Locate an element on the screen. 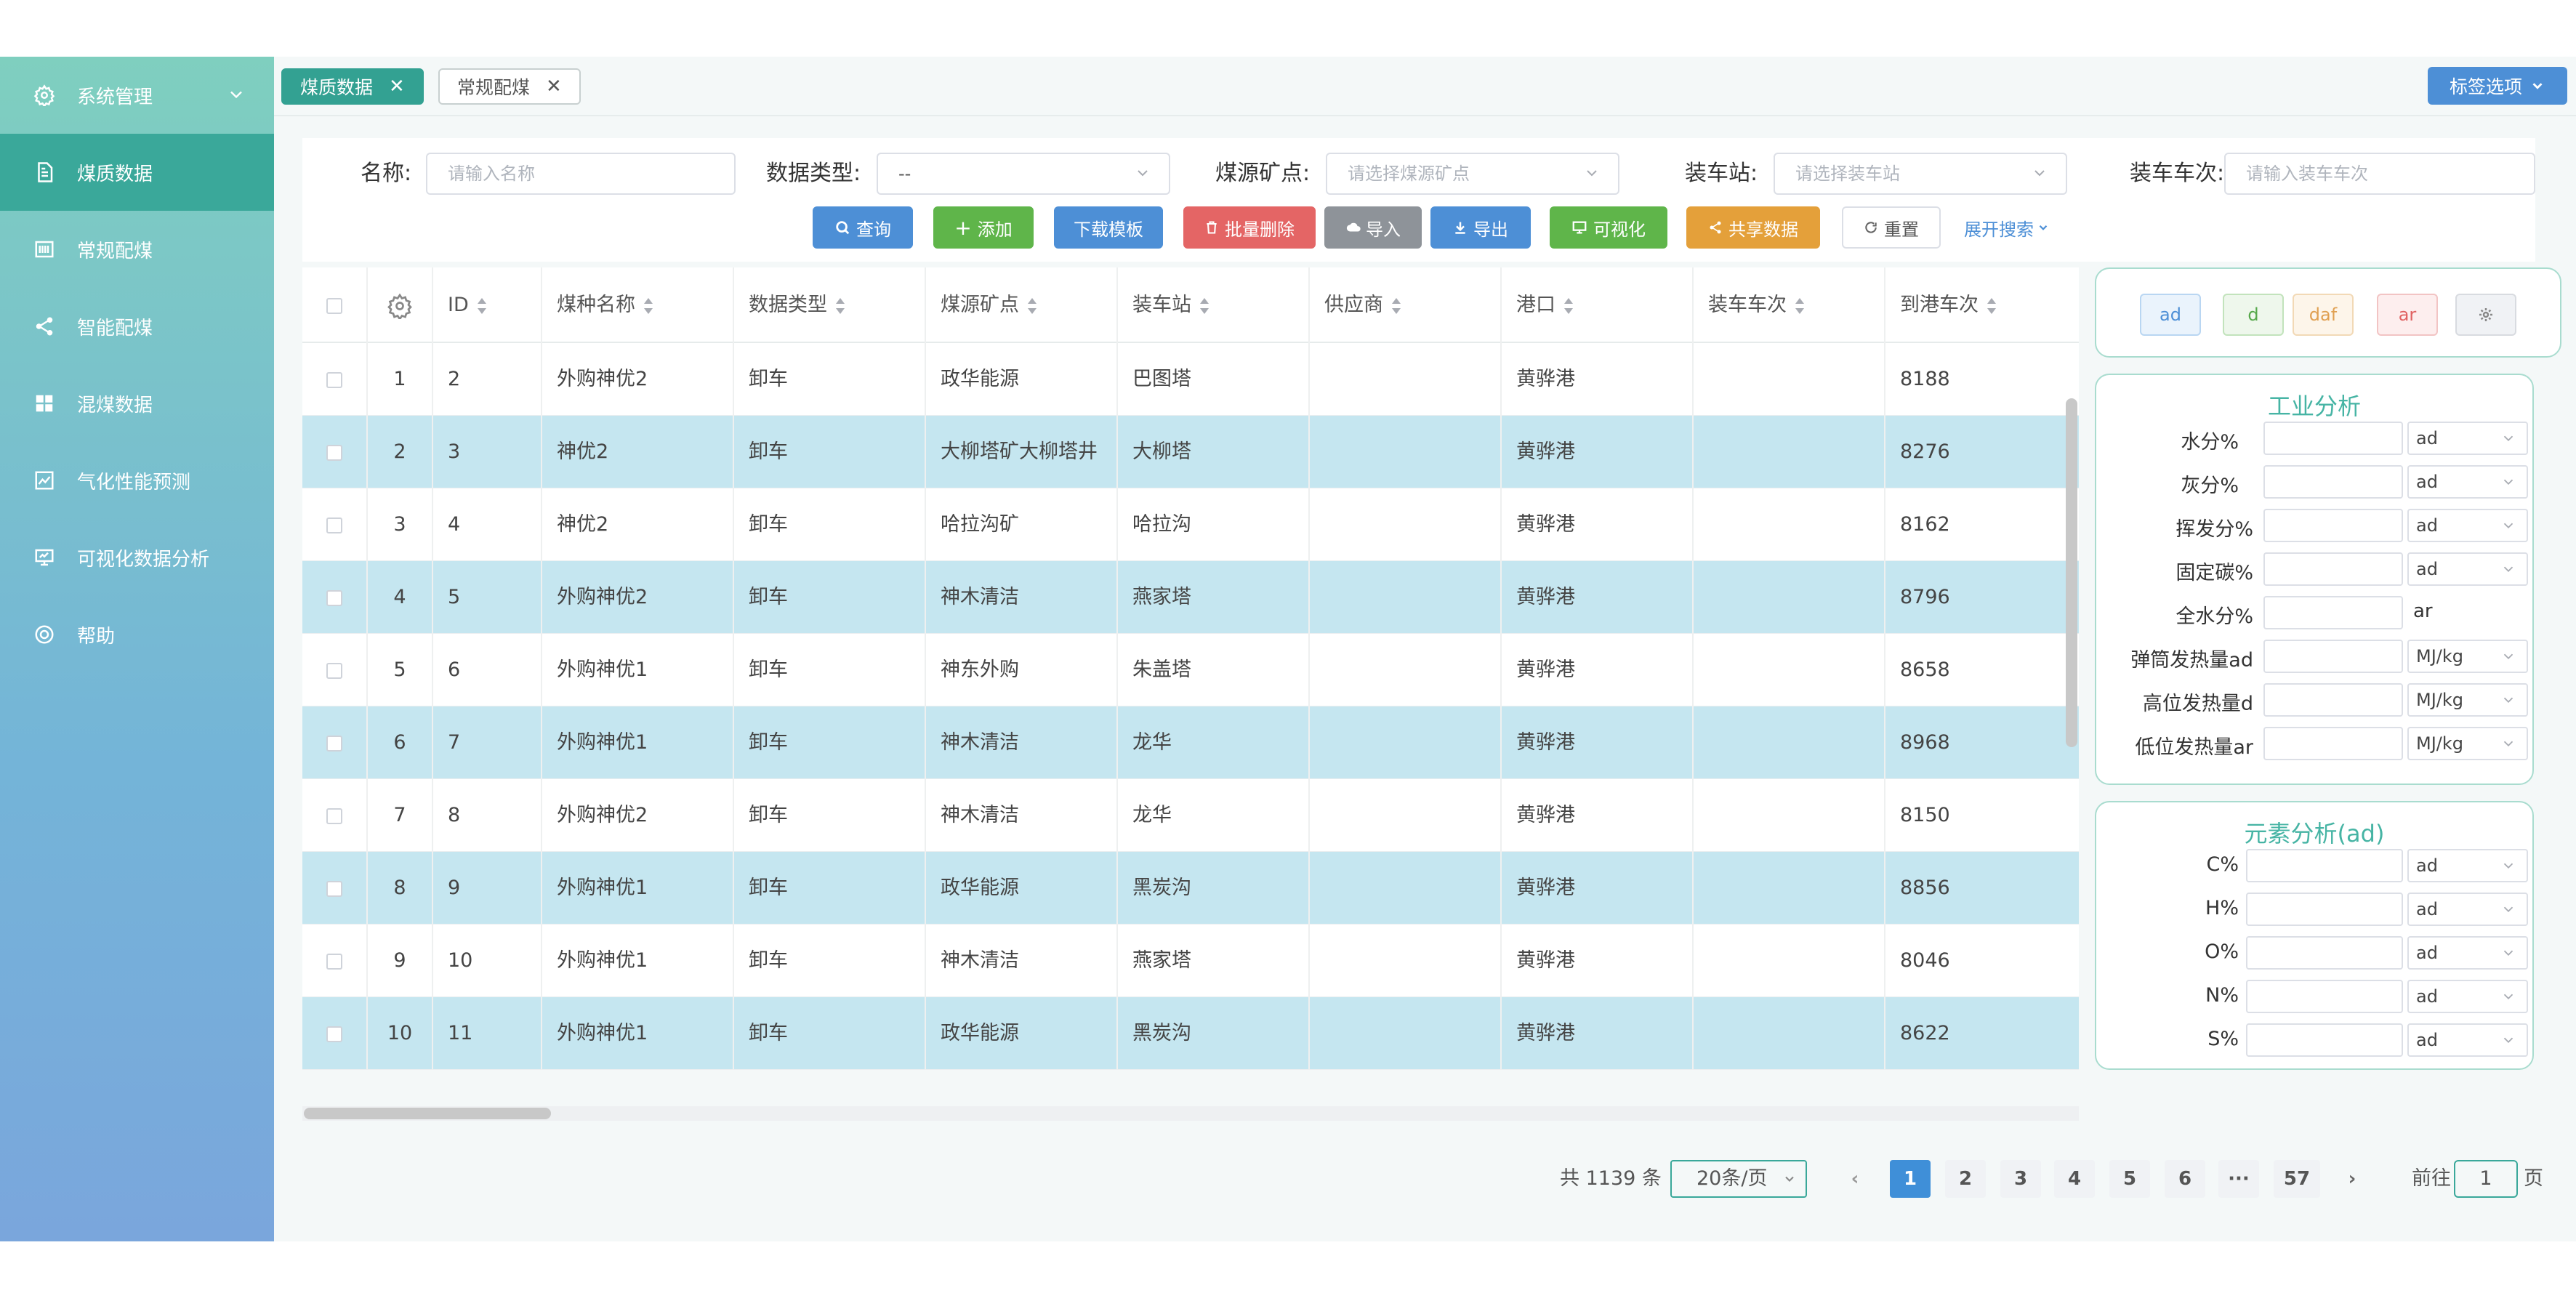  table-row: 5 6 外购神优1 卸车 神东外购 朱盖塔 黄骅港 8658 is located at coordinates (1190, 670).